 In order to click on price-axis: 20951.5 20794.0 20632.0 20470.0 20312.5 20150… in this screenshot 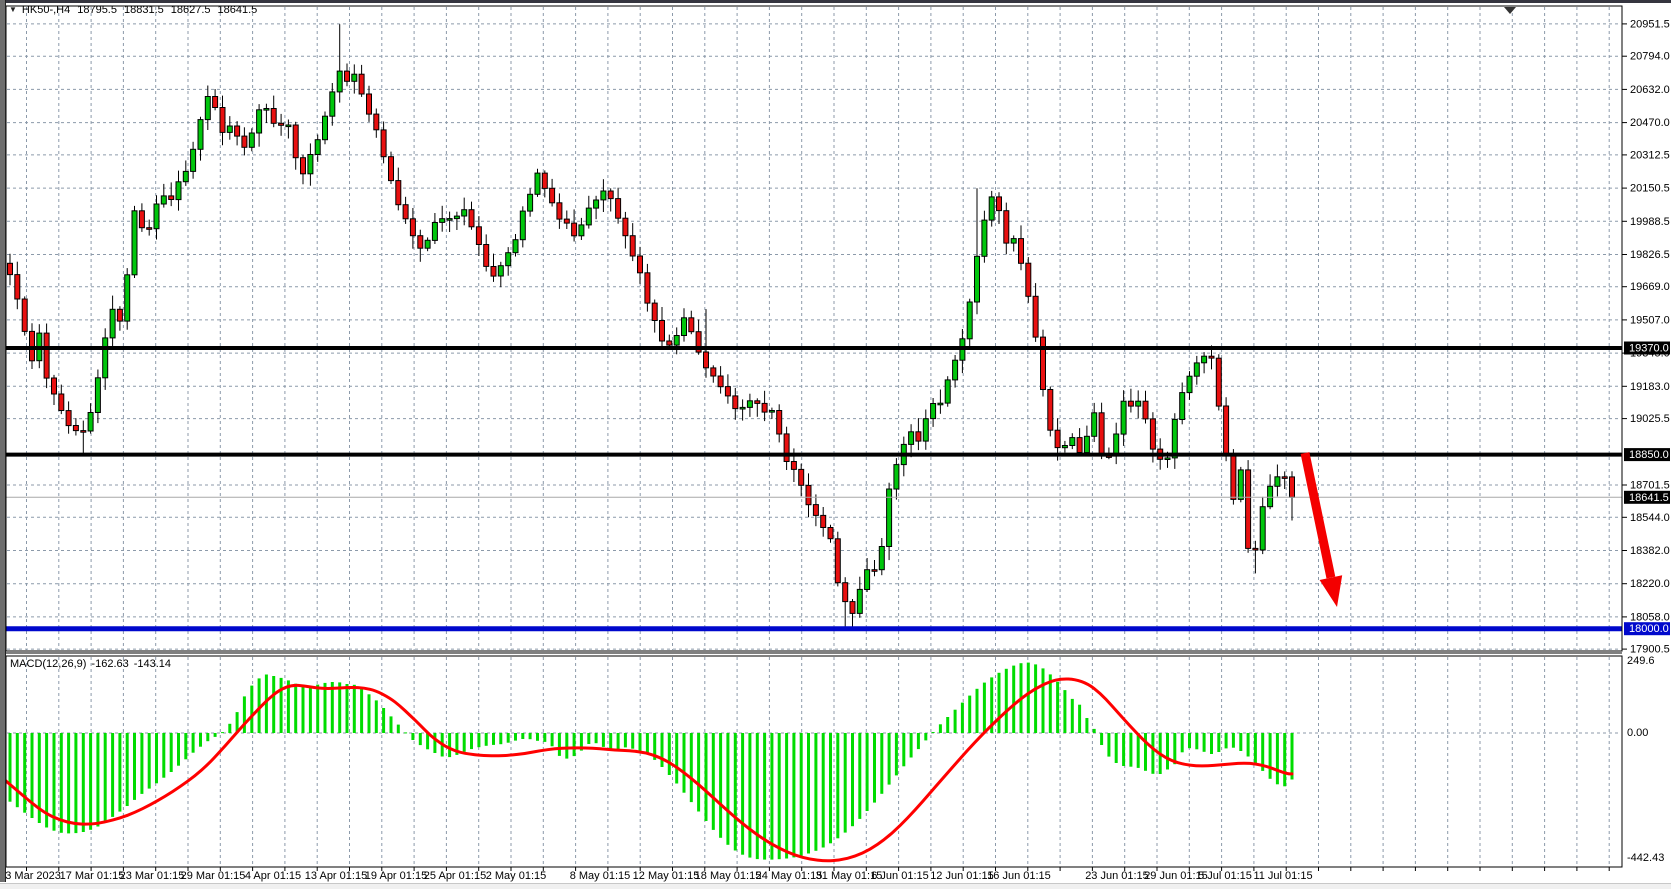, I will do `click(1646, 337)`.